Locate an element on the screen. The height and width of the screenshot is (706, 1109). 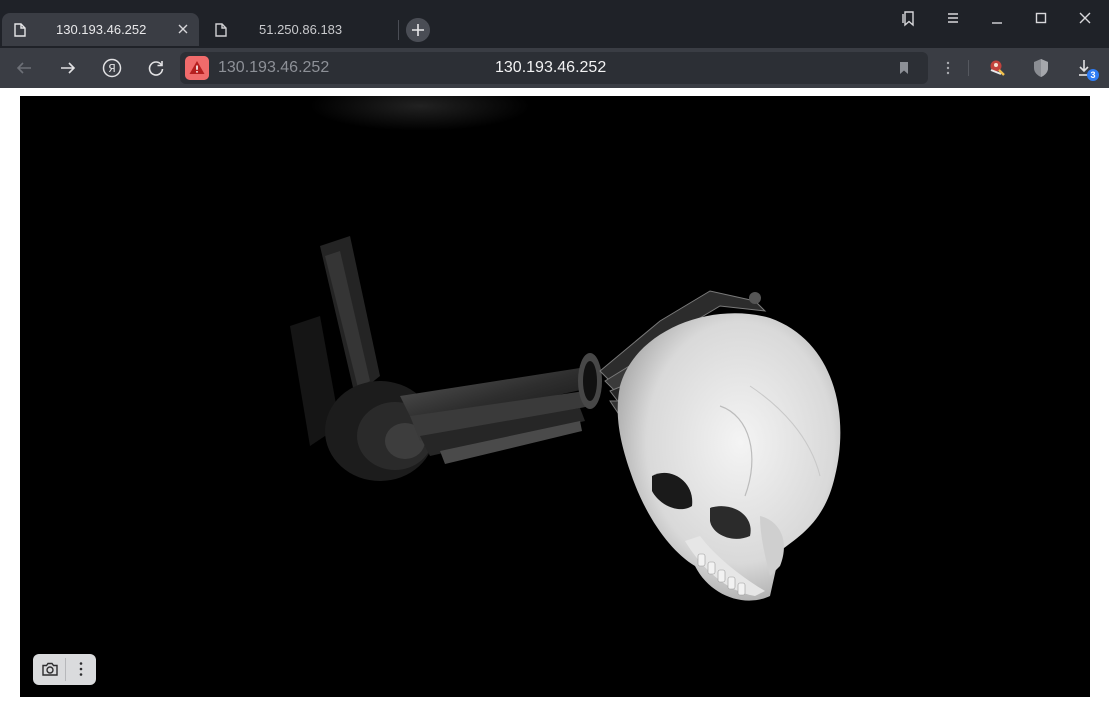
tab-strip: 130.193.46.252 51.250.86.183 is located at coordinates (554, 24).